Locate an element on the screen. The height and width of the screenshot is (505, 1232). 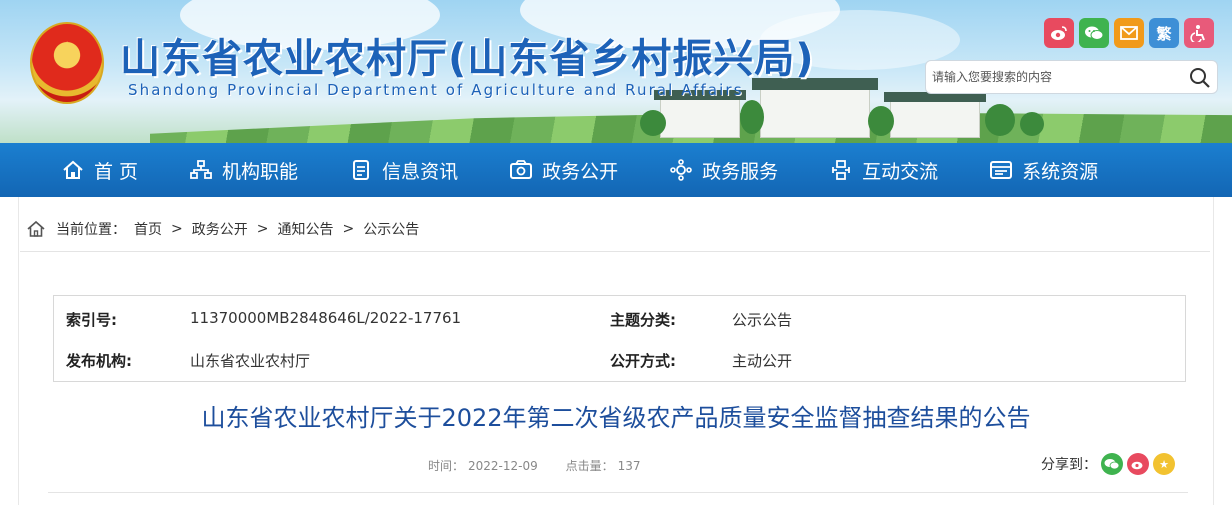
share-label: 分享到： is located at coordinates (1069, 465).